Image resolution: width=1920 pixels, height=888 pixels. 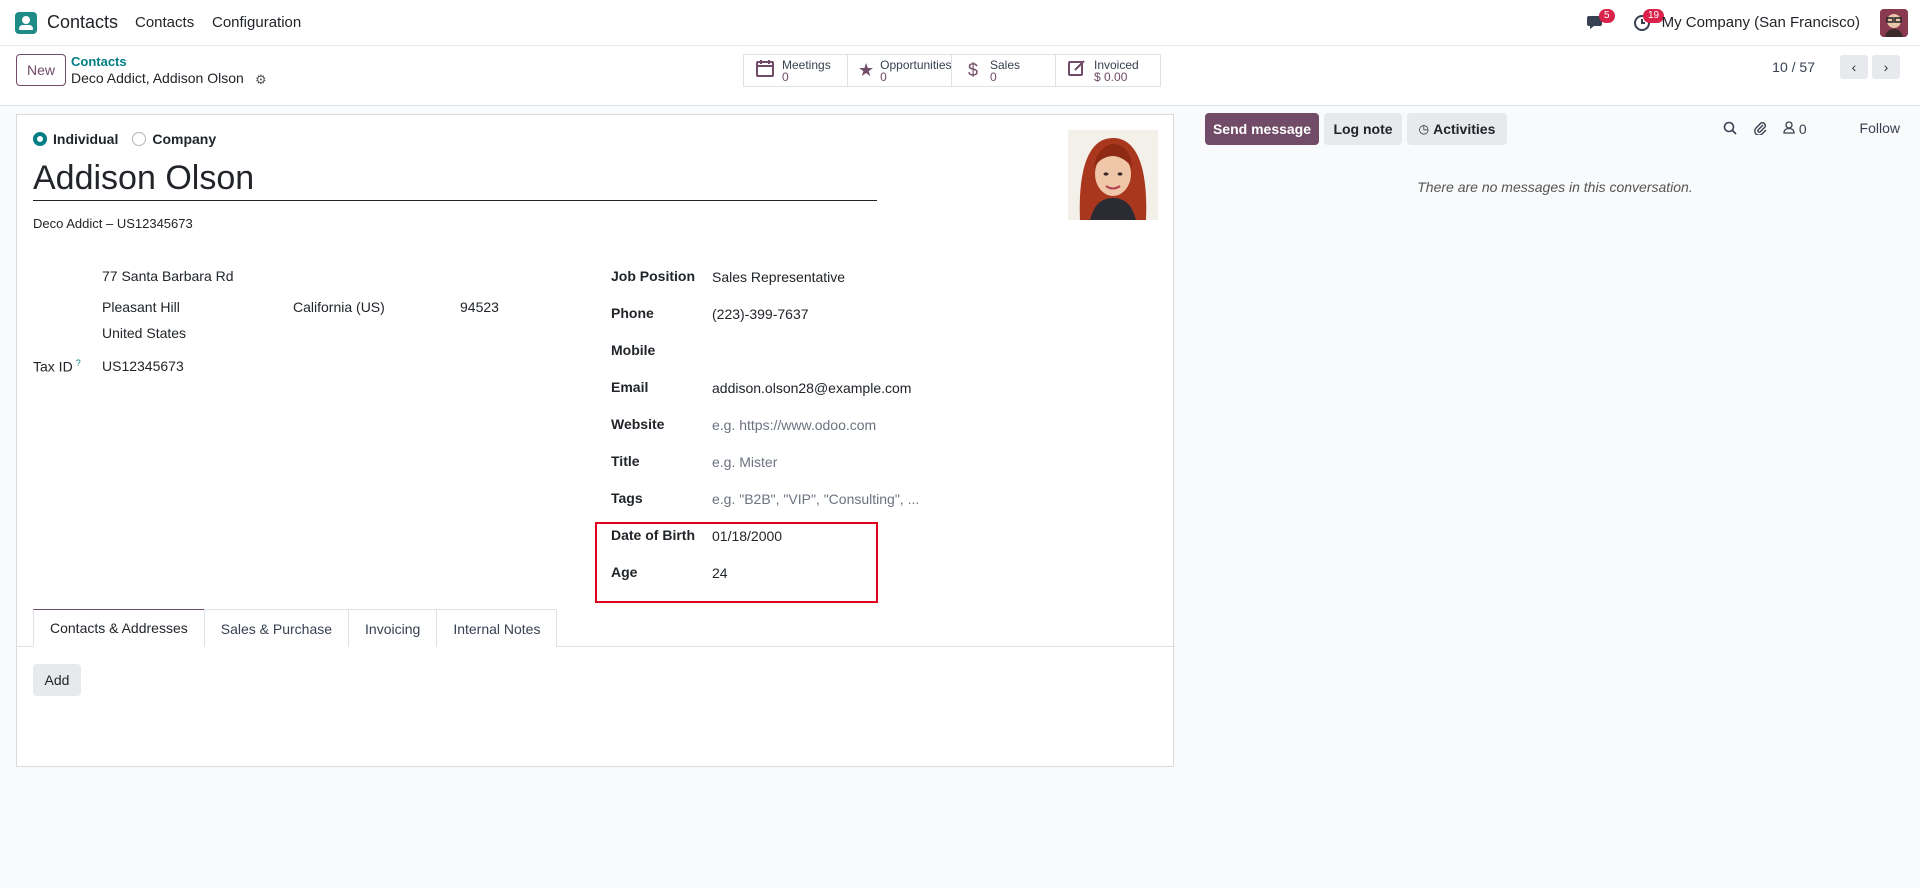 I want to click on breadcrumb-contacts: Contacts, so click(x=99, y=61).